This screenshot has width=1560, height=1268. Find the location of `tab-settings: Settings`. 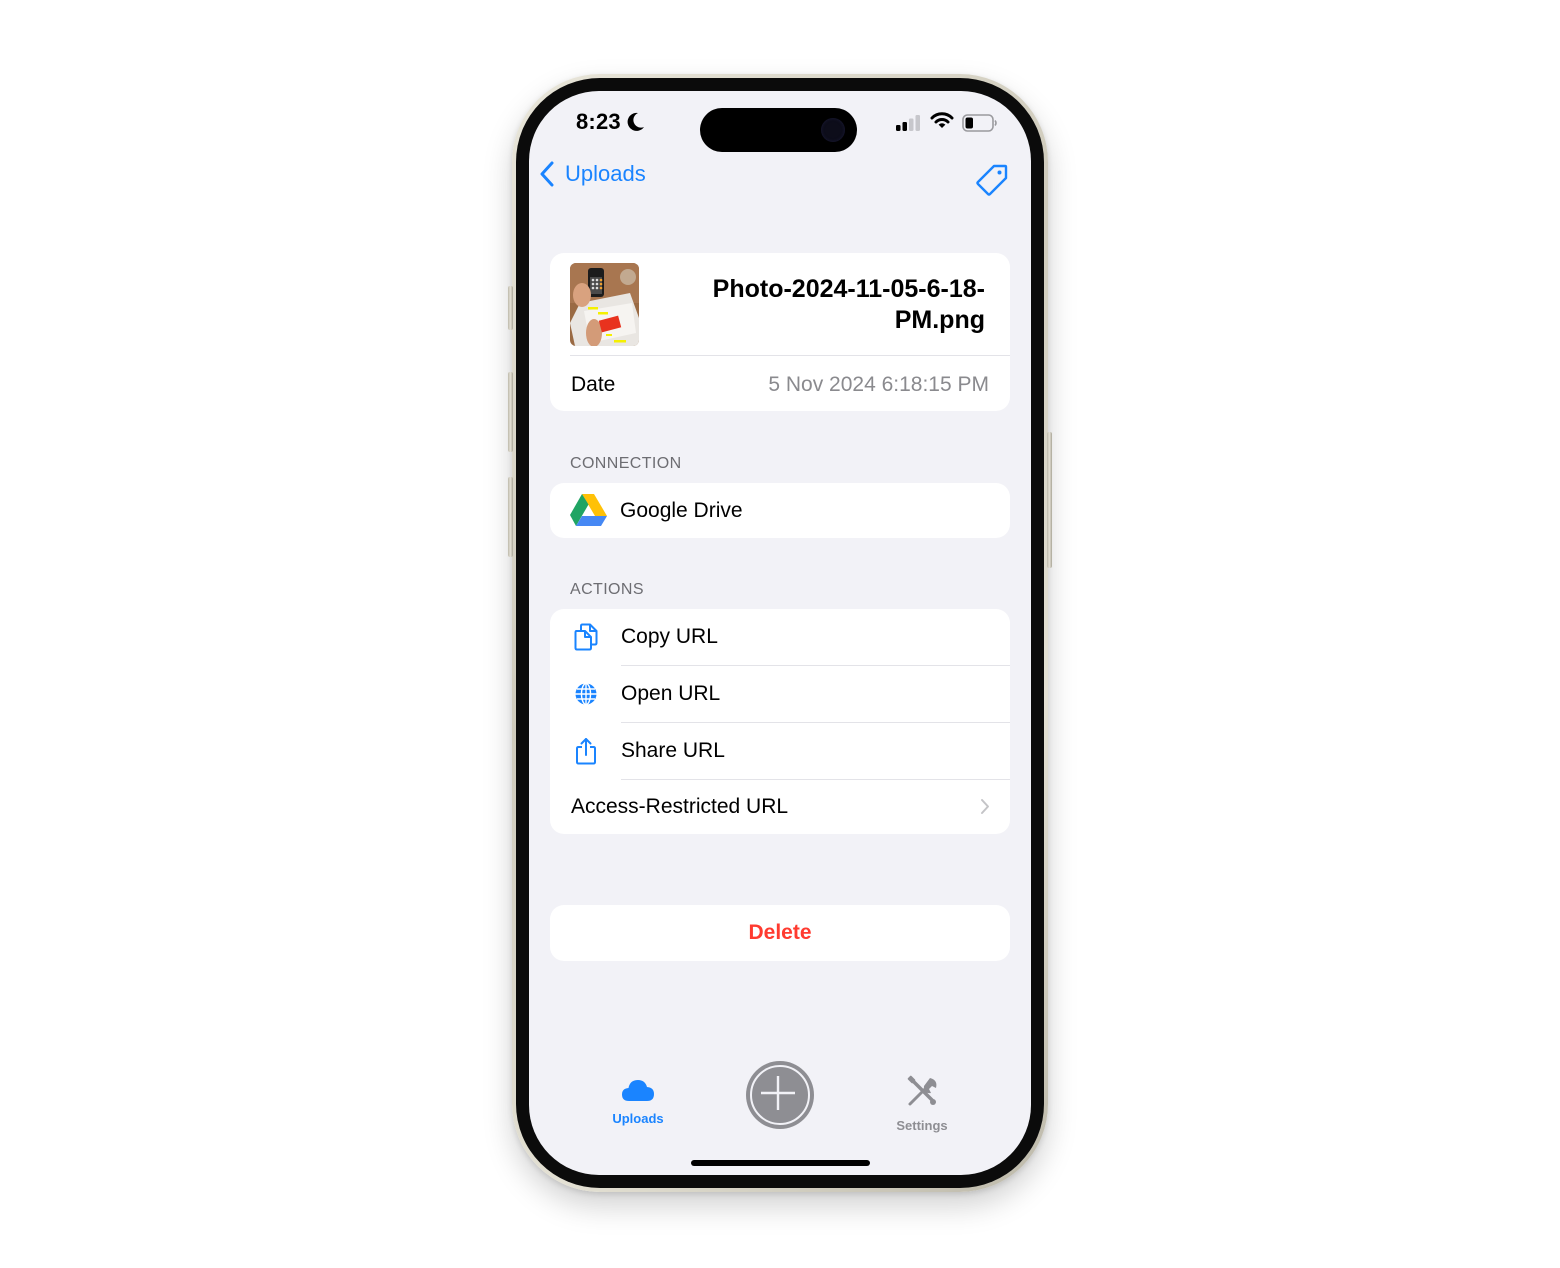

tab-settings: Settings is located at coordinates (922, 1104).